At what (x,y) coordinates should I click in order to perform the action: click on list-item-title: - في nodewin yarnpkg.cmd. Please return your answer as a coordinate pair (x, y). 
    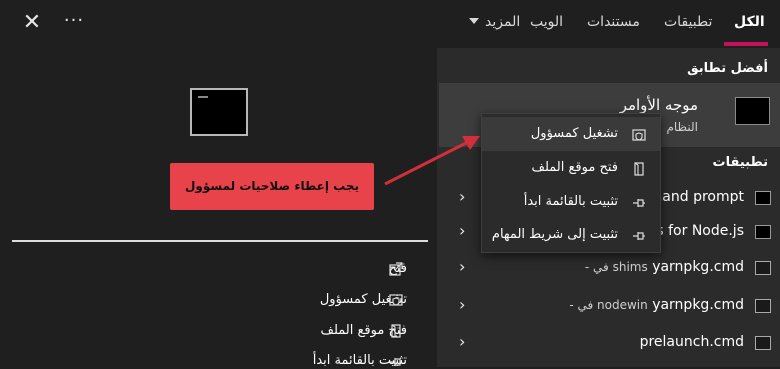
    Looking at the image, I should click on (656, 305).